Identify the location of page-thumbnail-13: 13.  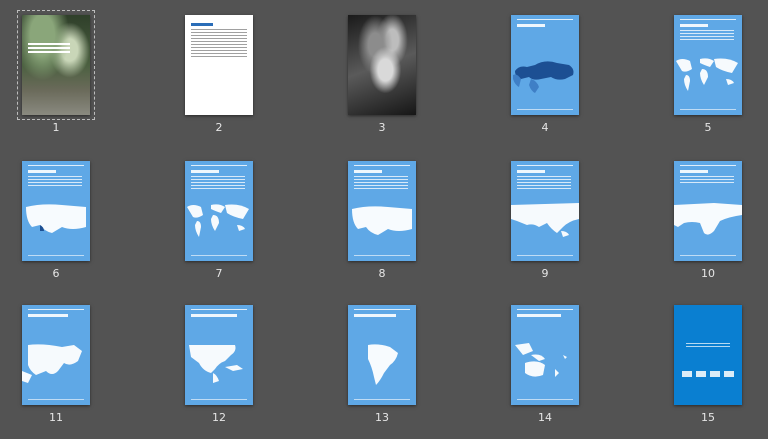
(386, 367).